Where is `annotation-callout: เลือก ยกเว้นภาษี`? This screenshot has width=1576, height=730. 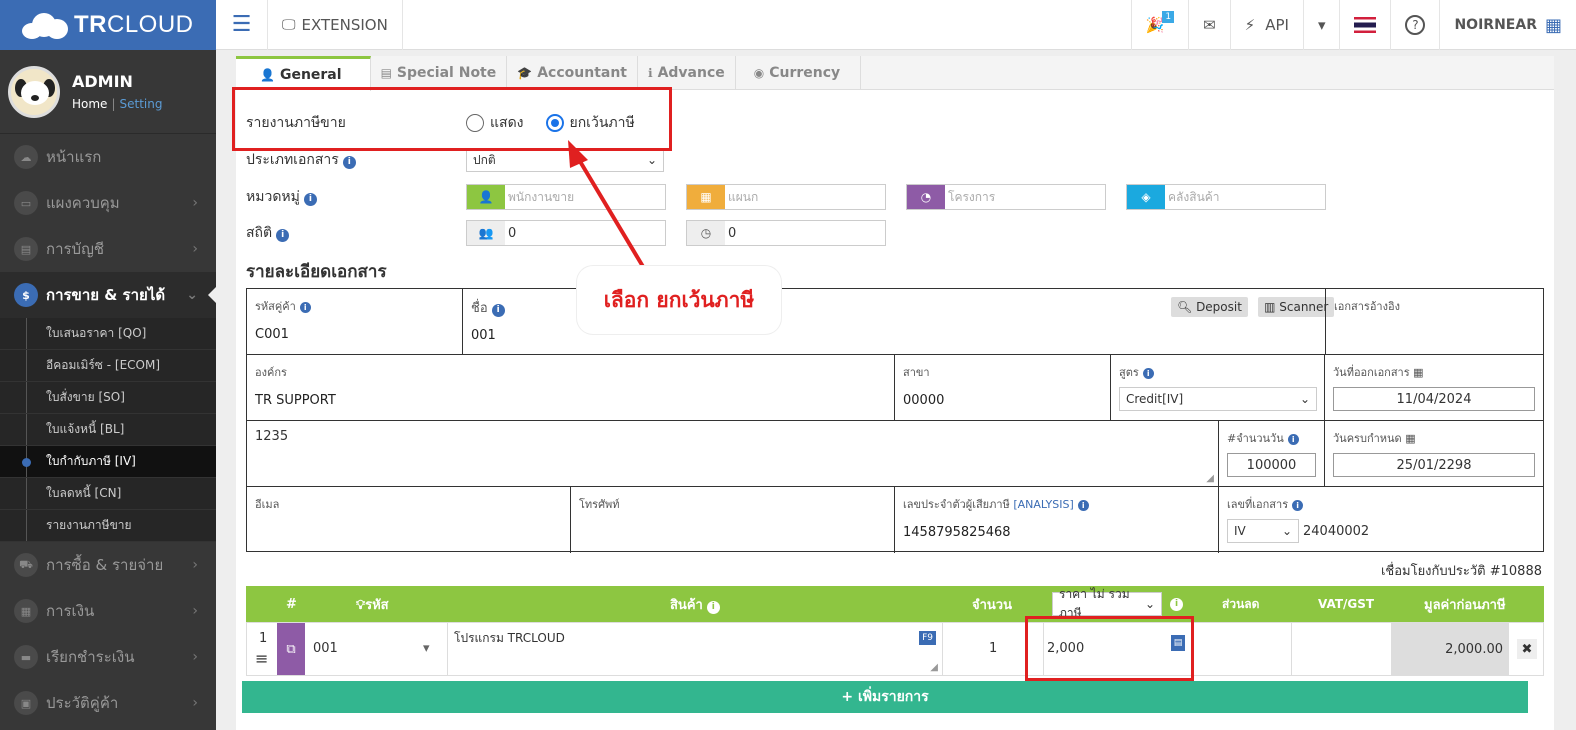 annotation-callout: เลือก ยกเว้นภาษี is located at coordinates (679, 300).